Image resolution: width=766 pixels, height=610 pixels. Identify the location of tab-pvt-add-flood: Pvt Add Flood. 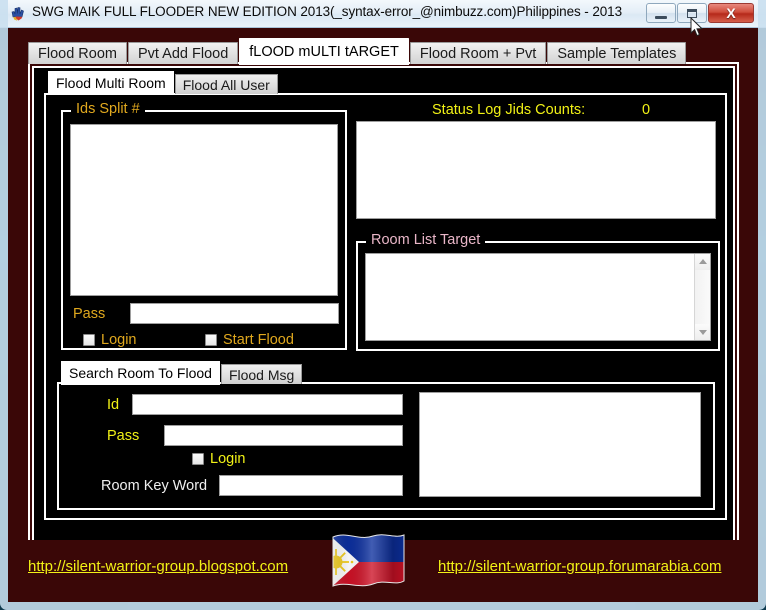
(183, 53).